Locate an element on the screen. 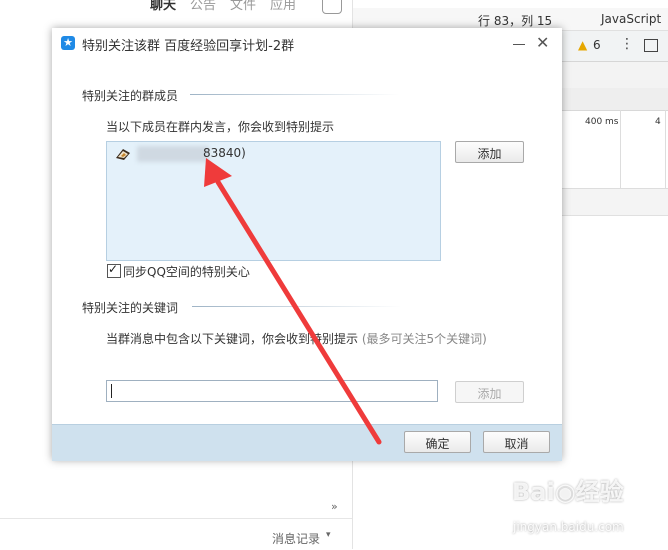  cursor-position: 行 83，列 15 is located at coordinates (515, 21).